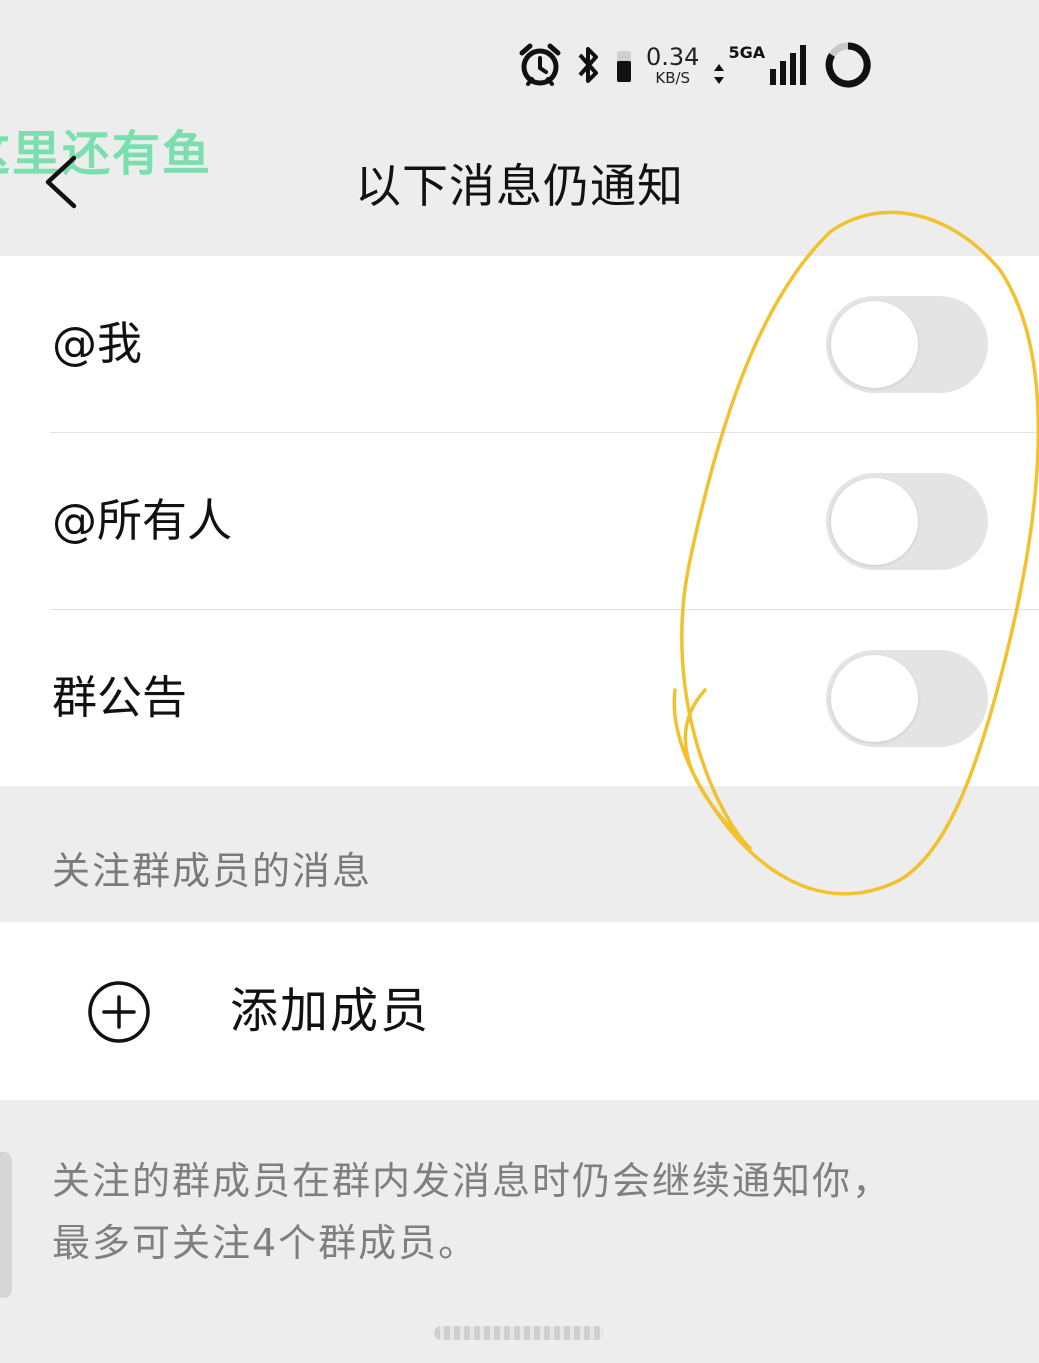 The image size is (1039, 1363). I want to click on setting-row-mention-all: @所有人, so click(544, 520).